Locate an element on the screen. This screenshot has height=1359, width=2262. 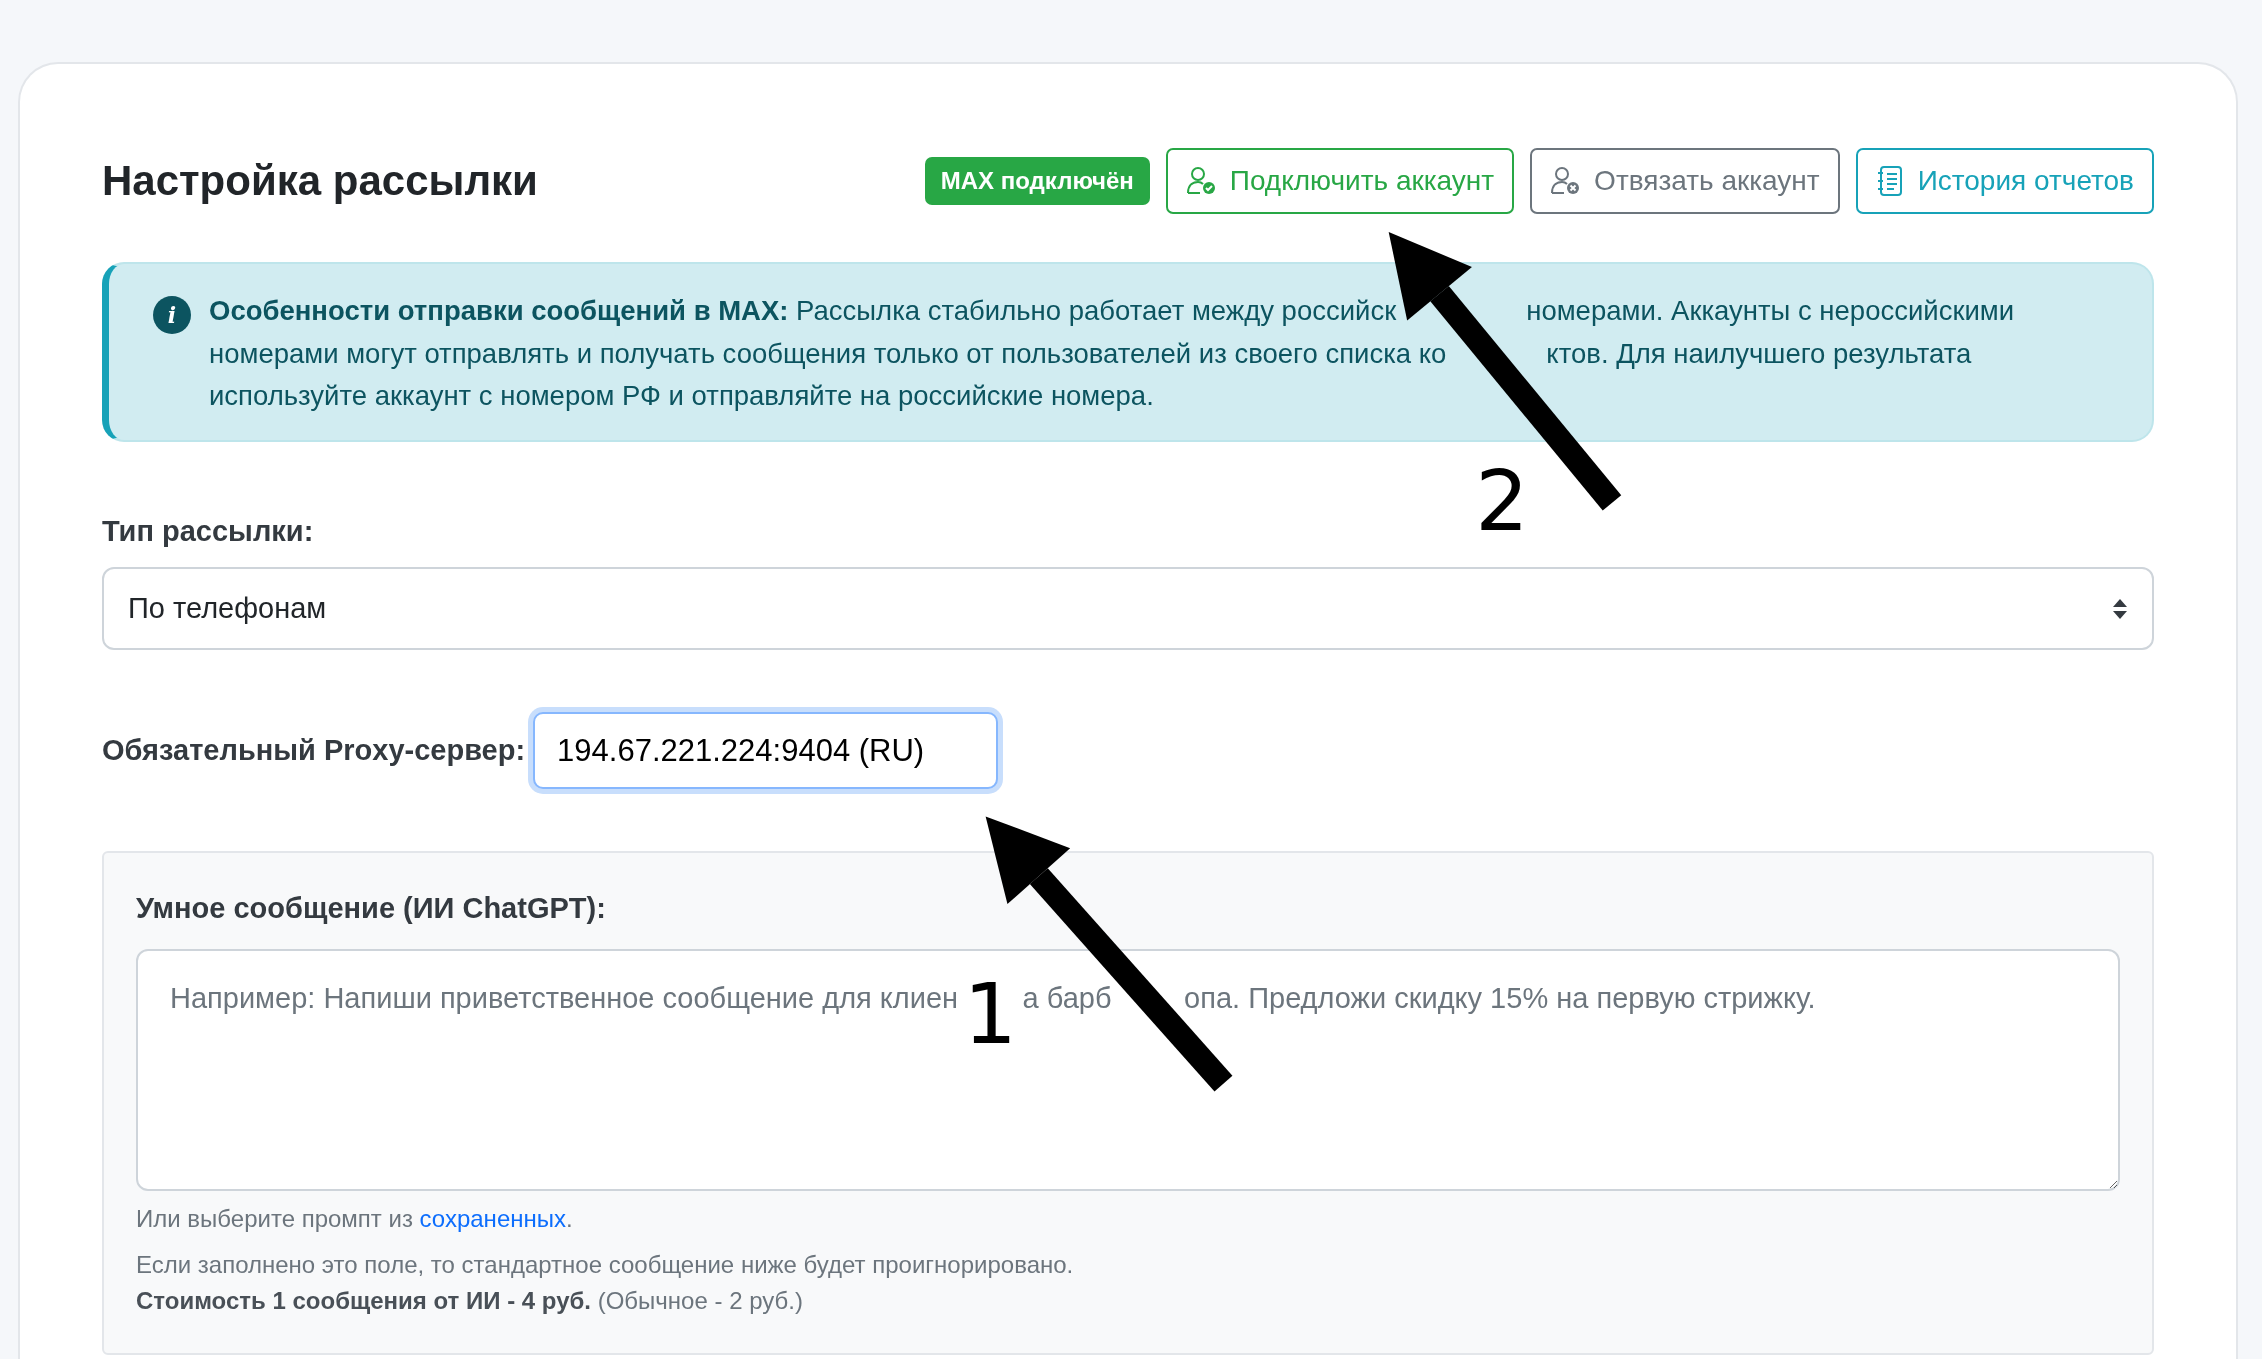
saved-prompts-link: сохраненных is located at coordinates (492, 1218).